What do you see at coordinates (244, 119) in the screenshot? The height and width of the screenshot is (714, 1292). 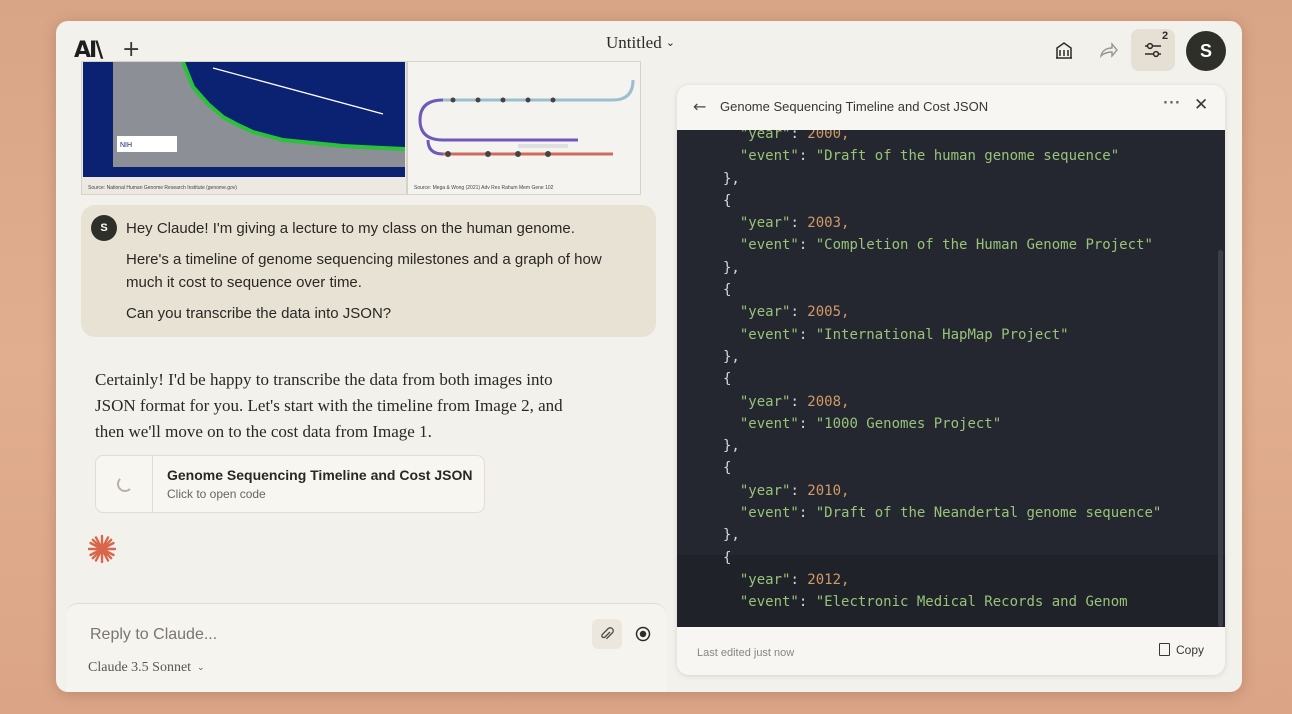 I see `cost-graph-plot: NIH` at bounding box center [244, 119].